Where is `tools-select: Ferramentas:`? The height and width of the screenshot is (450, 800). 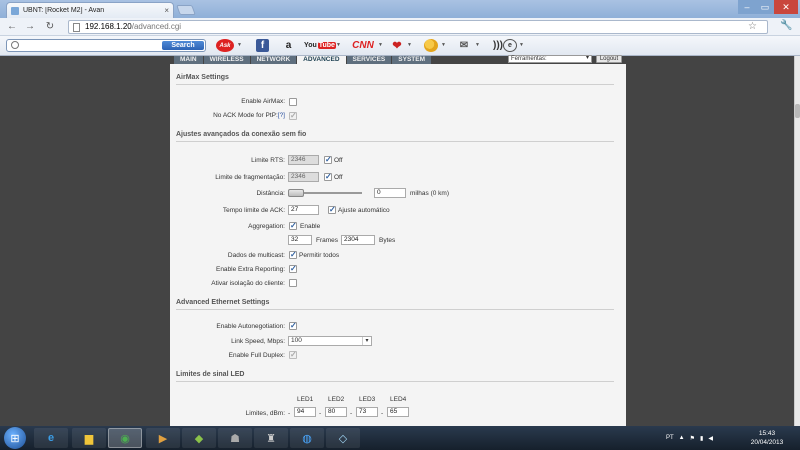 tools-select: Ferramentas: is located at coordinates (550, 59).